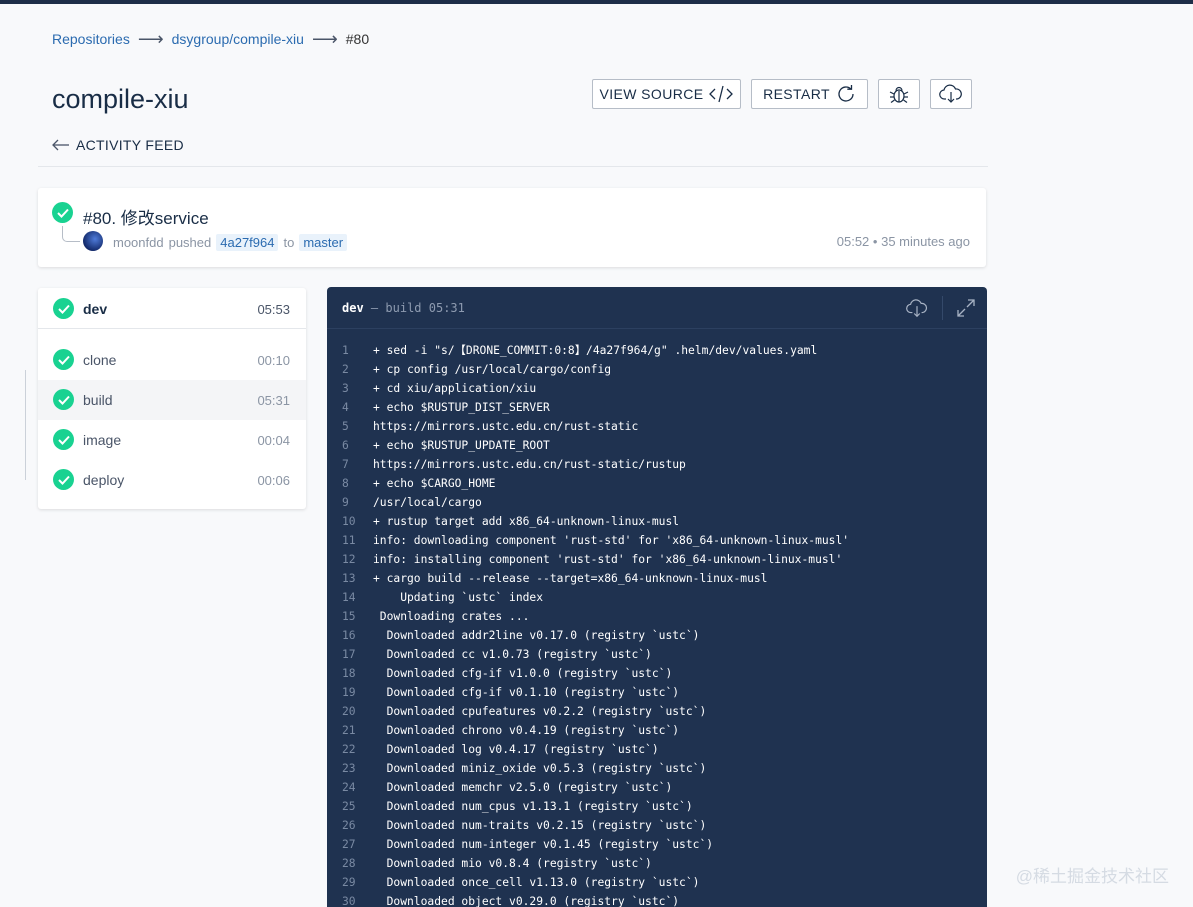 Image resolution: width=1193 pixels, height=907 pixels. I want to click on restart-button: RESTART, so click(809, 94).